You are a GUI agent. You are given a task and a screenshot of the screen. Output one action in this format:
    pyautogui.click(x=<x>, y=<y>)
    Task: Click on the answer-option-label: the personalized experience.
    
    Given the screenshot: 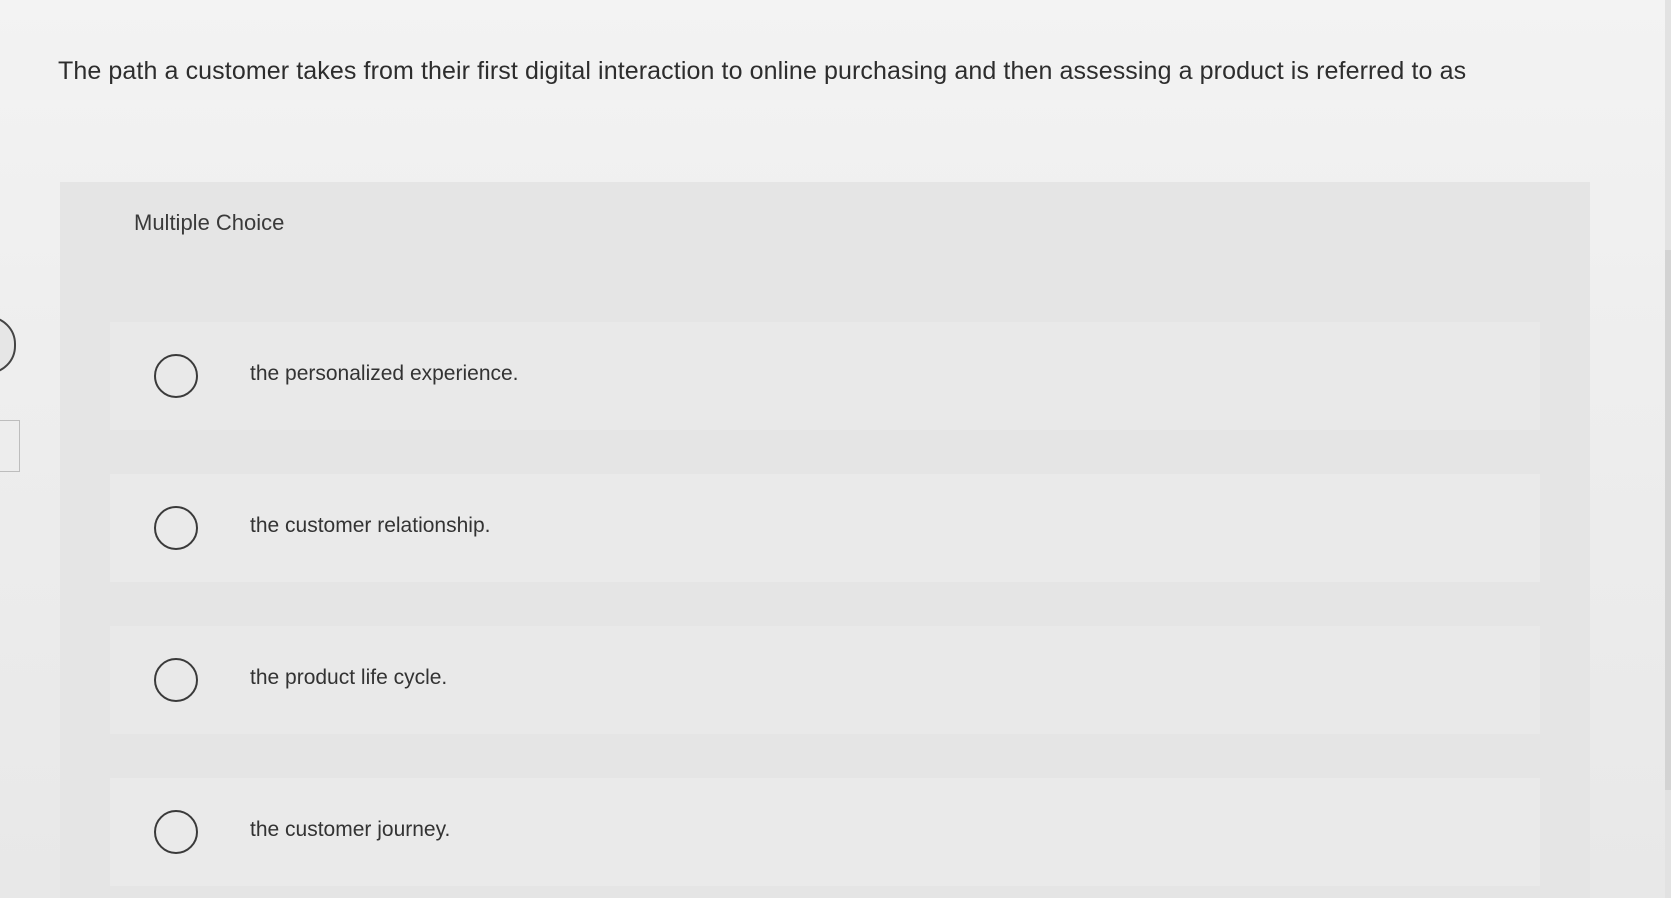 What is the action you would take?
    pyautogui.click(x=384, y=373)
    